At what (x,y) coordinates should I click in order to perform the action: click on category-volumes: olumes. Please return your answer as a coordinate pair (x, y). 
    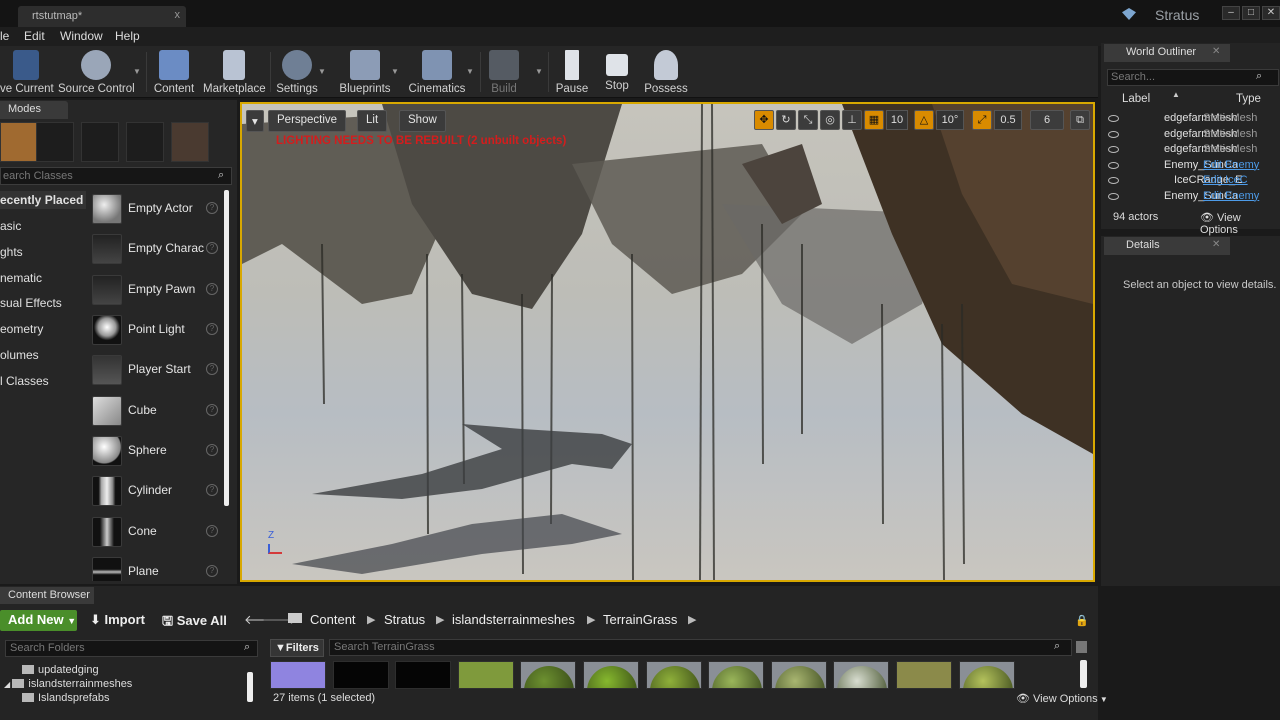
    Looking at the image, I should click on (43, 355).